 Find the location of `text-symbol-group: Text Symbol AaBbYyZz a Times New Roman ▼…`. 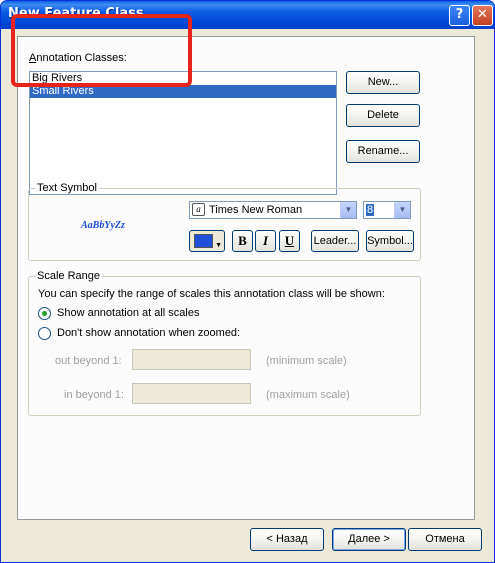

text-symbol-group: Text Symbol AaBbYyZz a Times New Roman ▼… is located at coordinates (224, 221).